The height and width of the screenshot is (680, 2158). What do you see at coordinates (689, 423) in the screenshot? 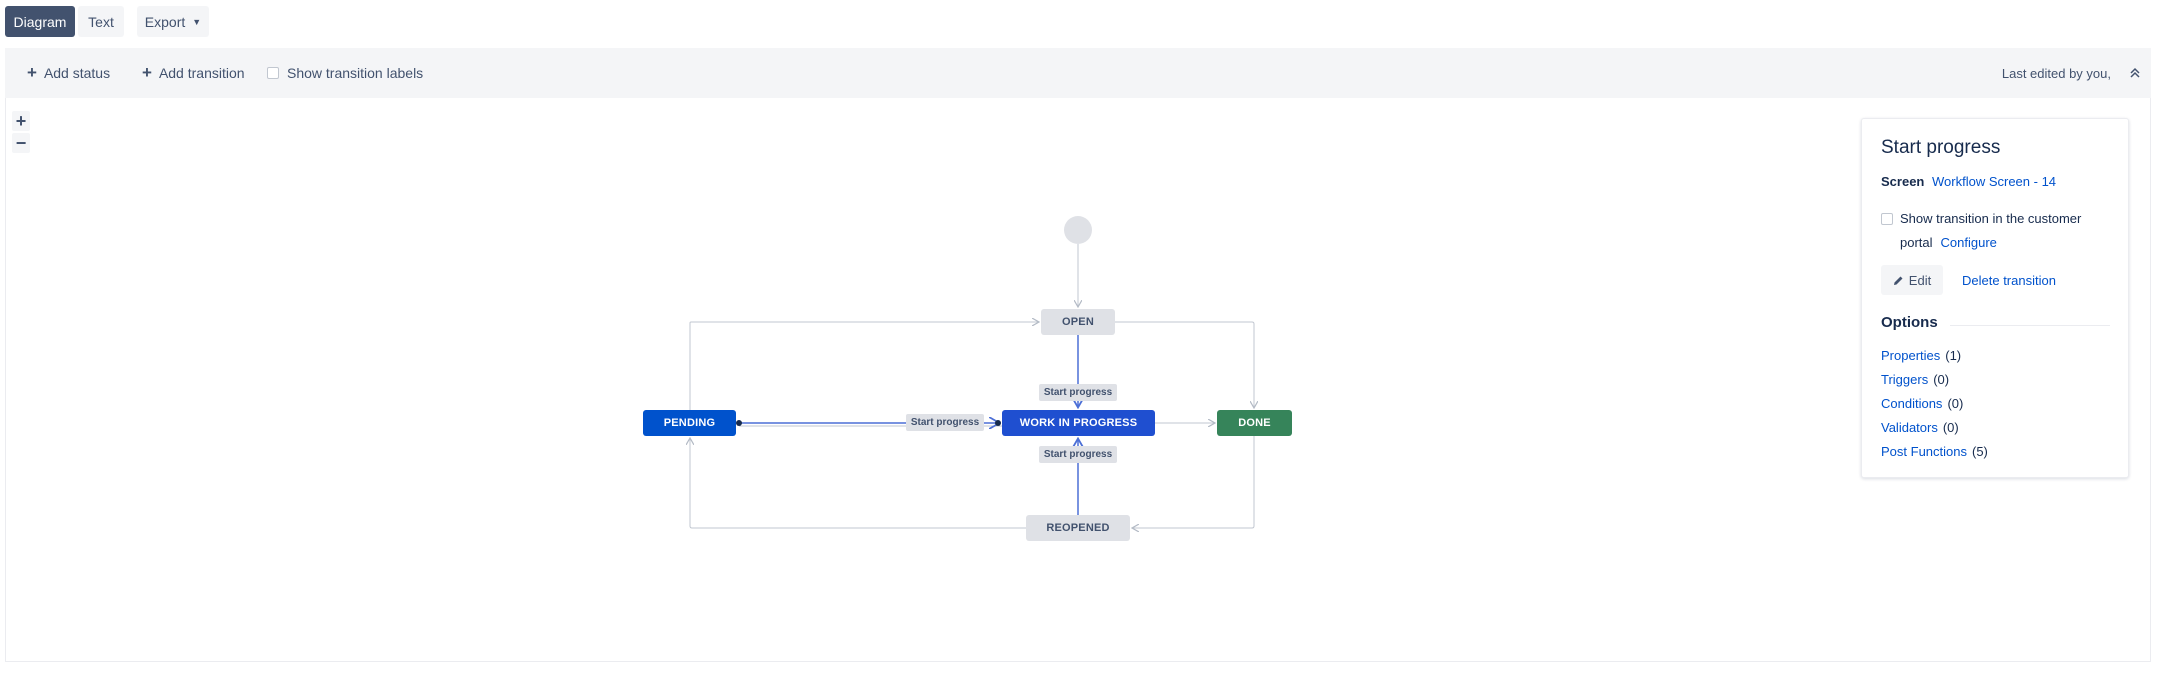
I see `status-pending: PENDING` at bounding box center [689, 423].